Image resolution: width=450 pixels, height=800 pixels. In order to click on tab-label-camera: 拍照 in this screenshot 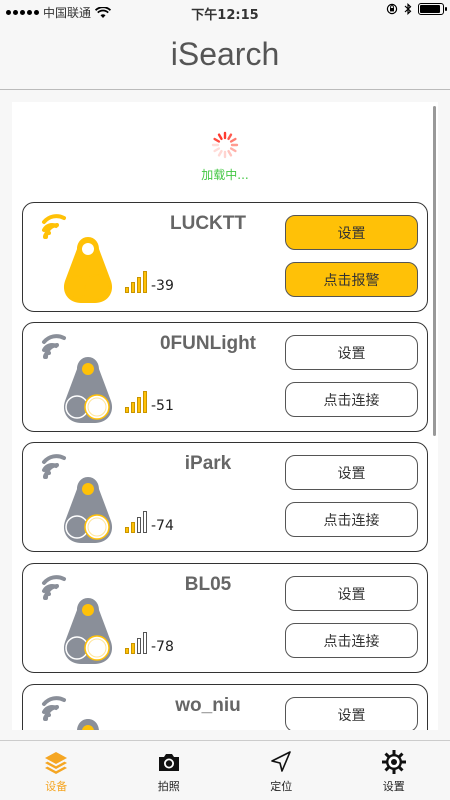, I will do `click(168, 786)`.